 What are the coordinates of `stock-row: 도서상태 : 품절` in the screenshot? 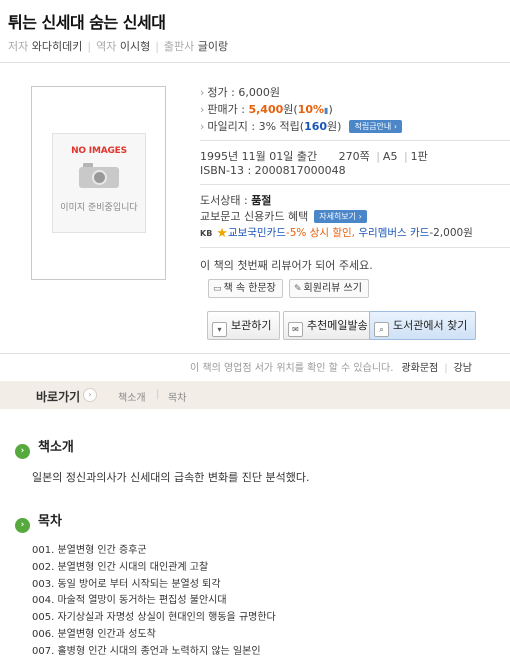 It's located at (236, 200).